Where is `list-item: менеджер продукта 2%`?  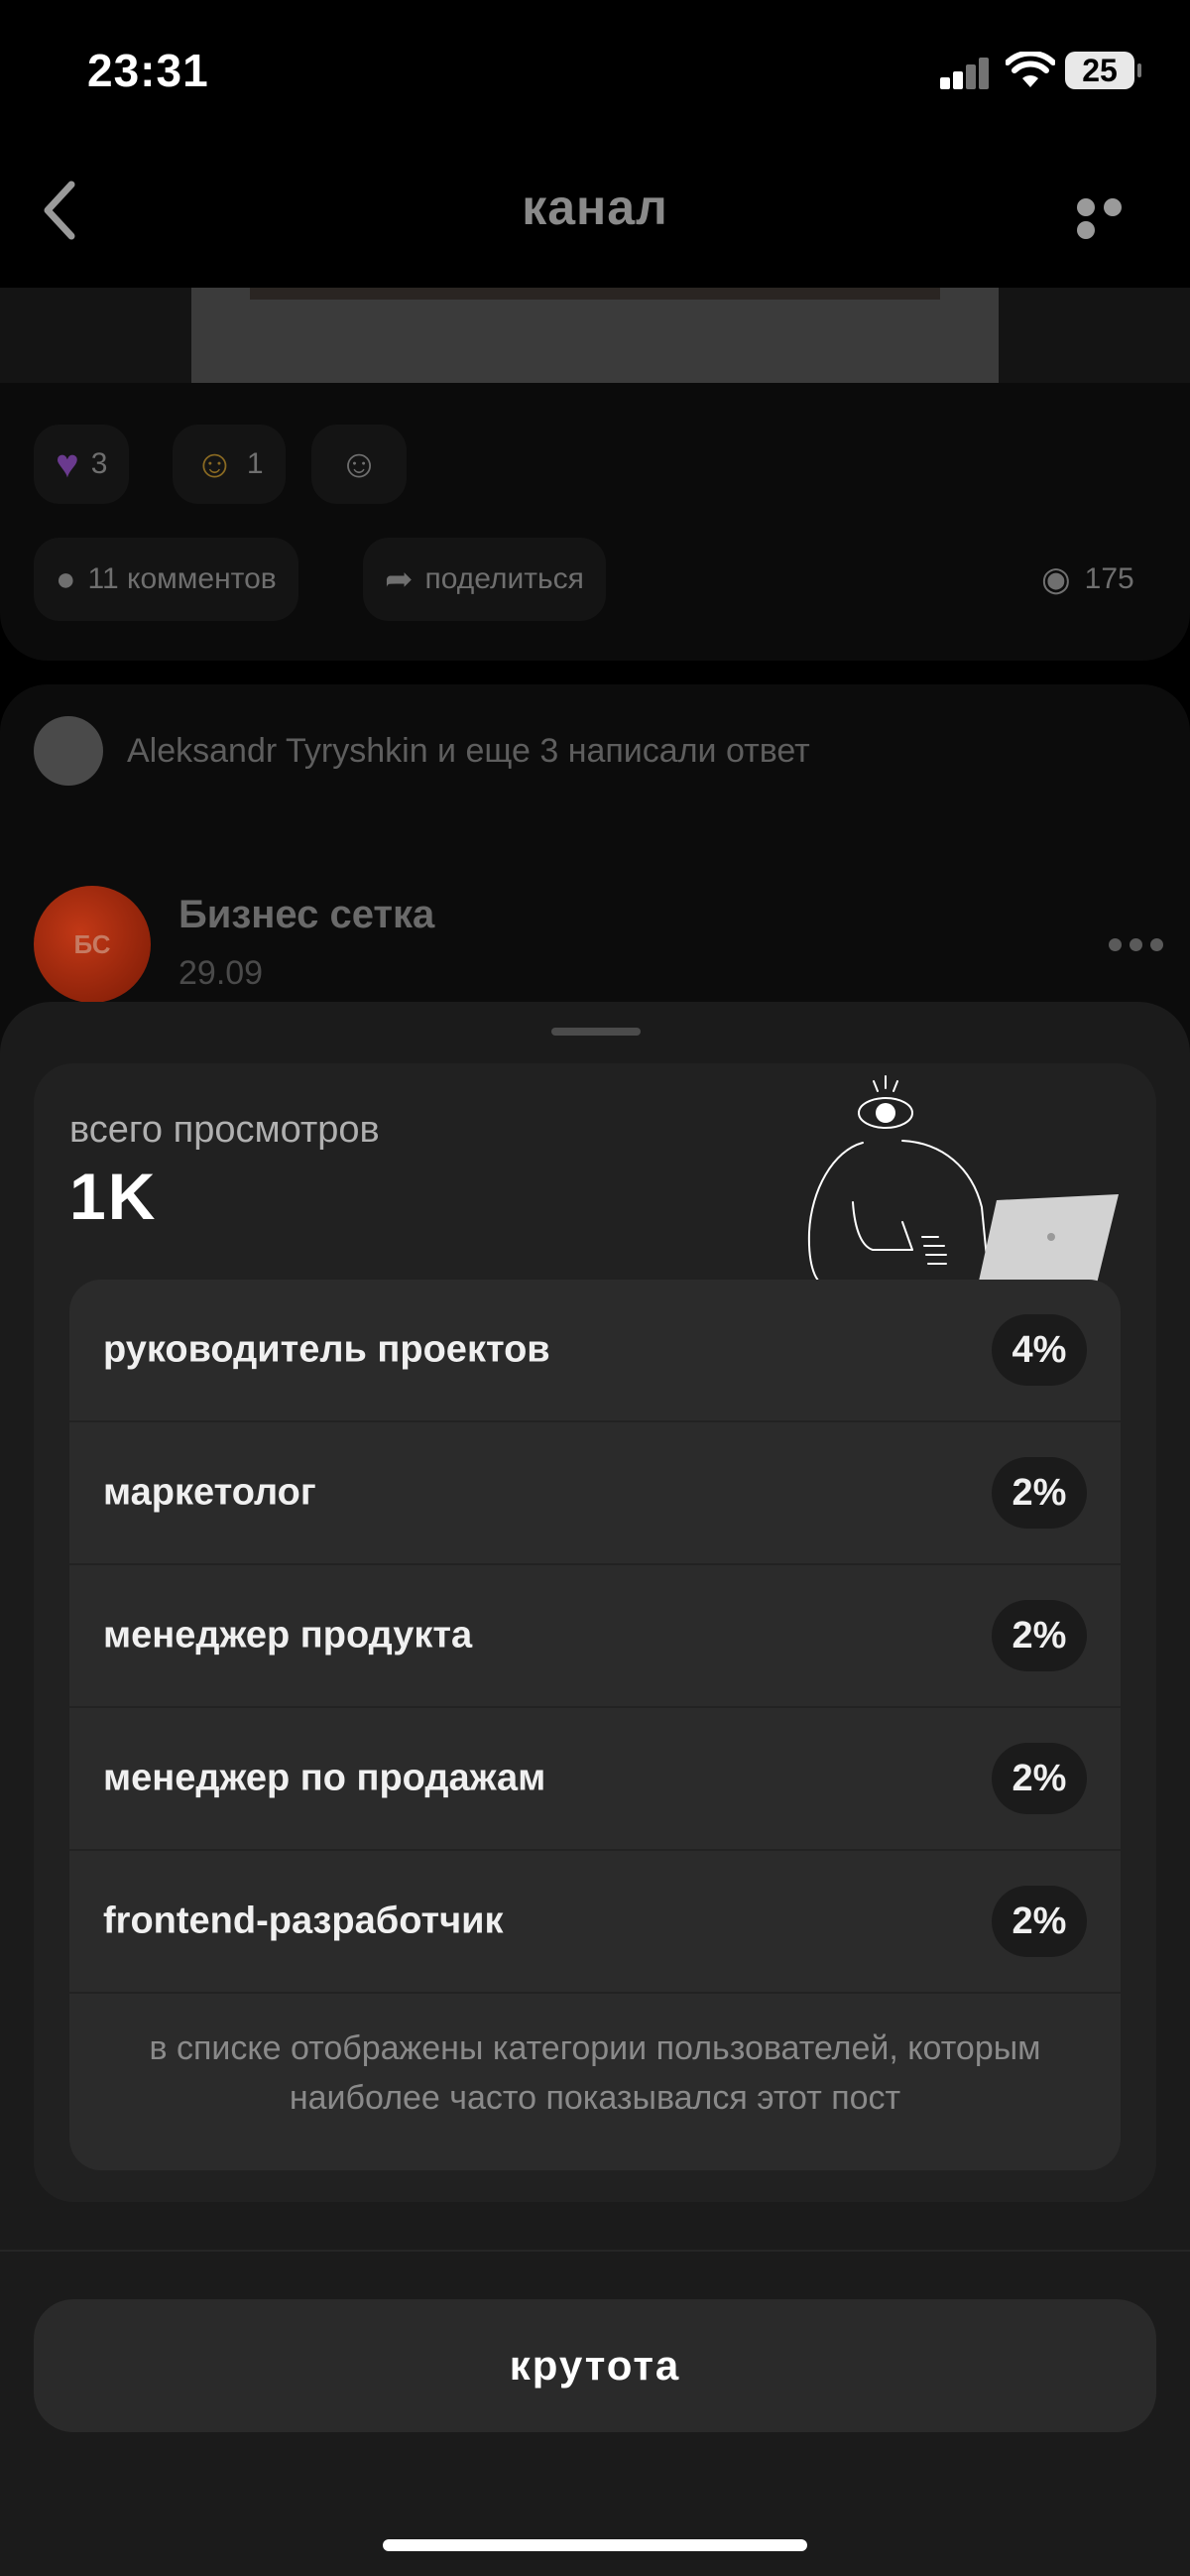
list-item: менеджер продукта 2% is located at coordinates (595, 1636).